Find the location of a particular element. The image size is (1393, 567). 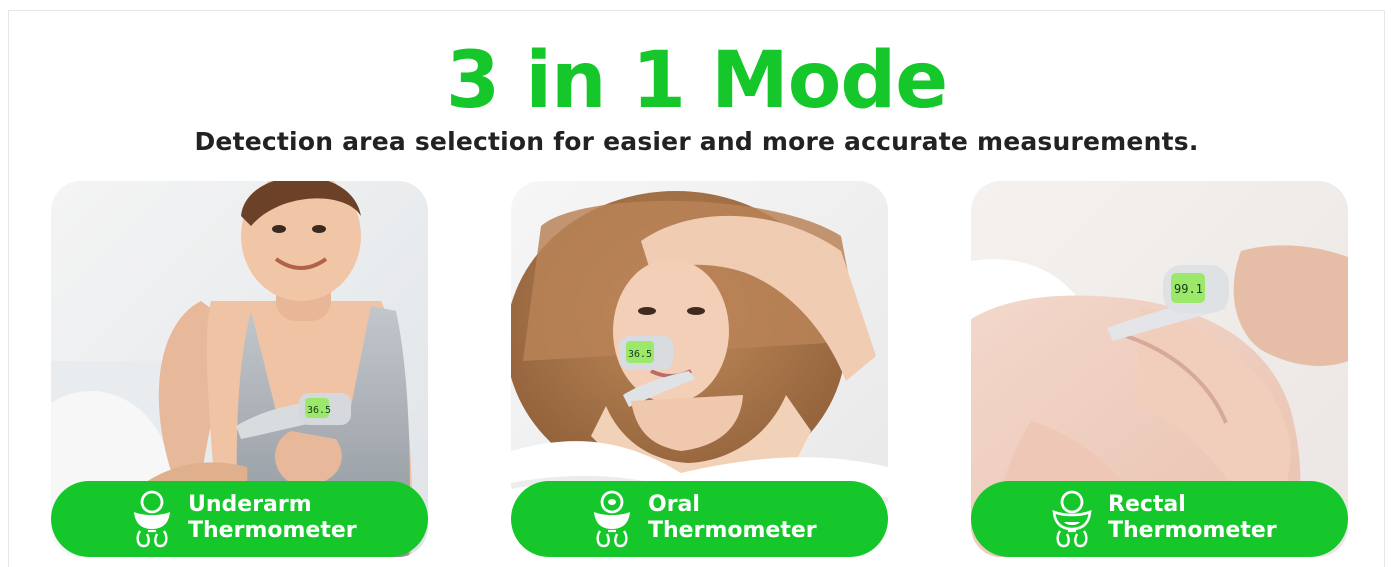

underarm-label: Underarm Thermometer is located at coordinates (272, 518).